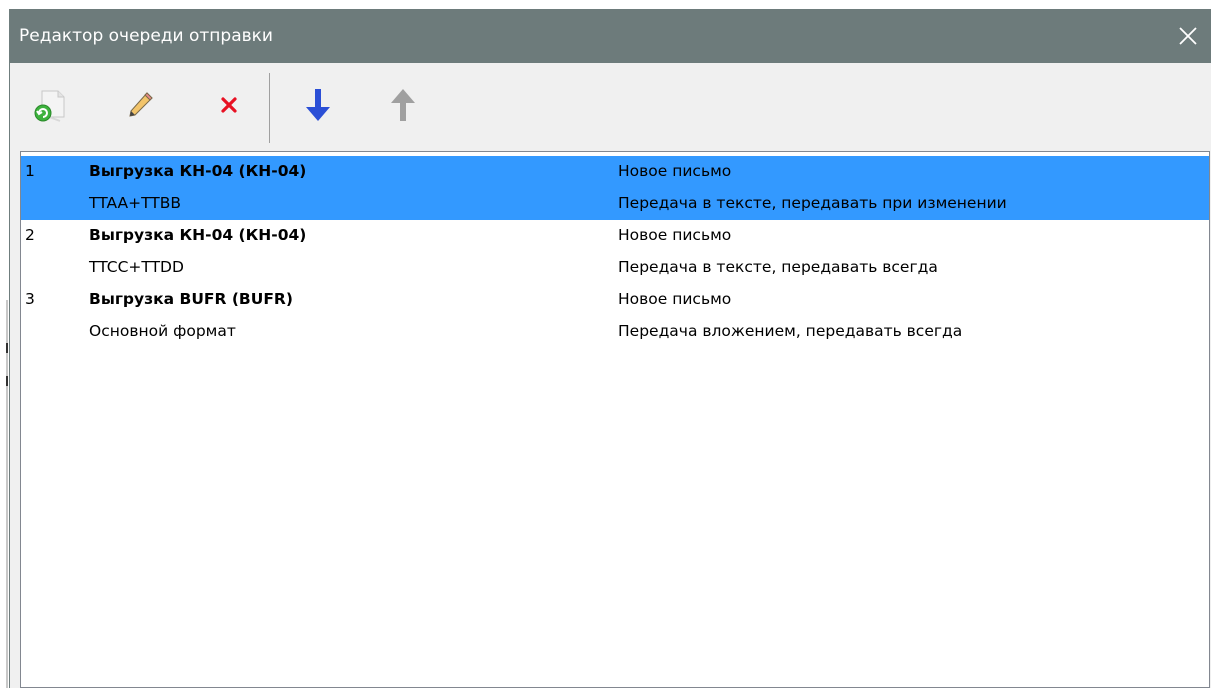 The height and width of the screenshot is (688, 1211). I want to click on title-bar: Редактор очереди отправки, so click(610, 36).